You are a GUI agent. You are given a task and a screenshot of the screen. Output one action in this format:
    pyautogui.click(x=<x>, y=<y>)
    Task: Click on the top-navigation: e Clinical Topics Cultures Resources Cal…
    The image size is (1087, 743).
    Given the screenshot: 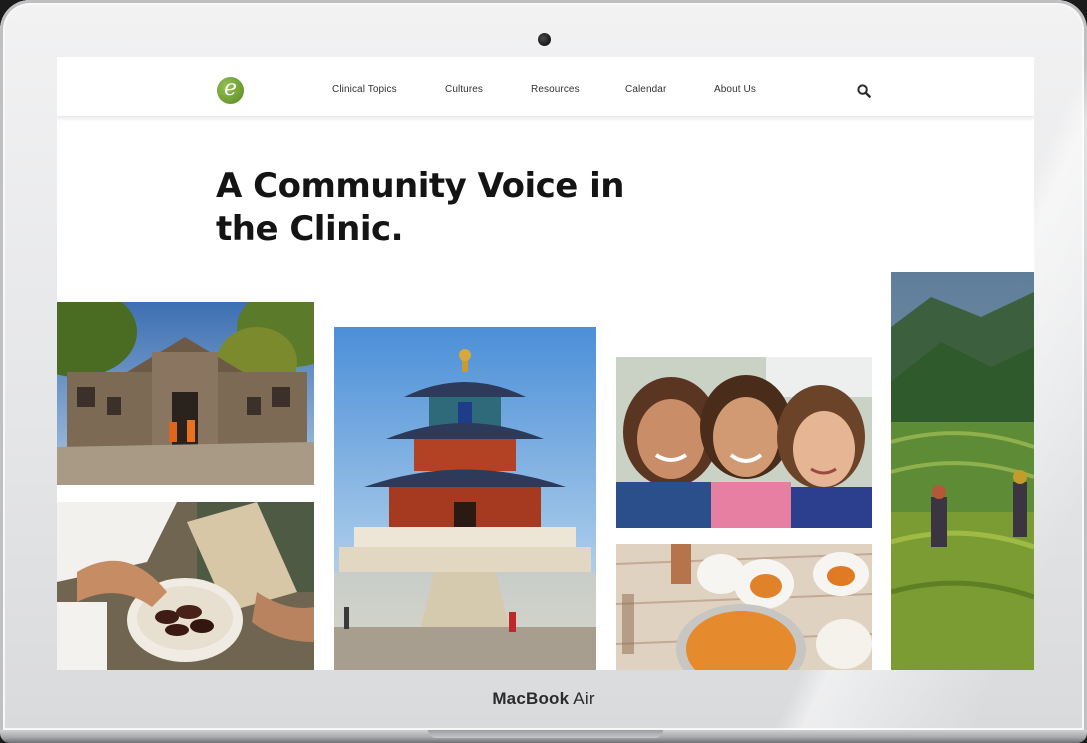 What is the action you would take?
    pyautogui.click(x=545, y=87)
    